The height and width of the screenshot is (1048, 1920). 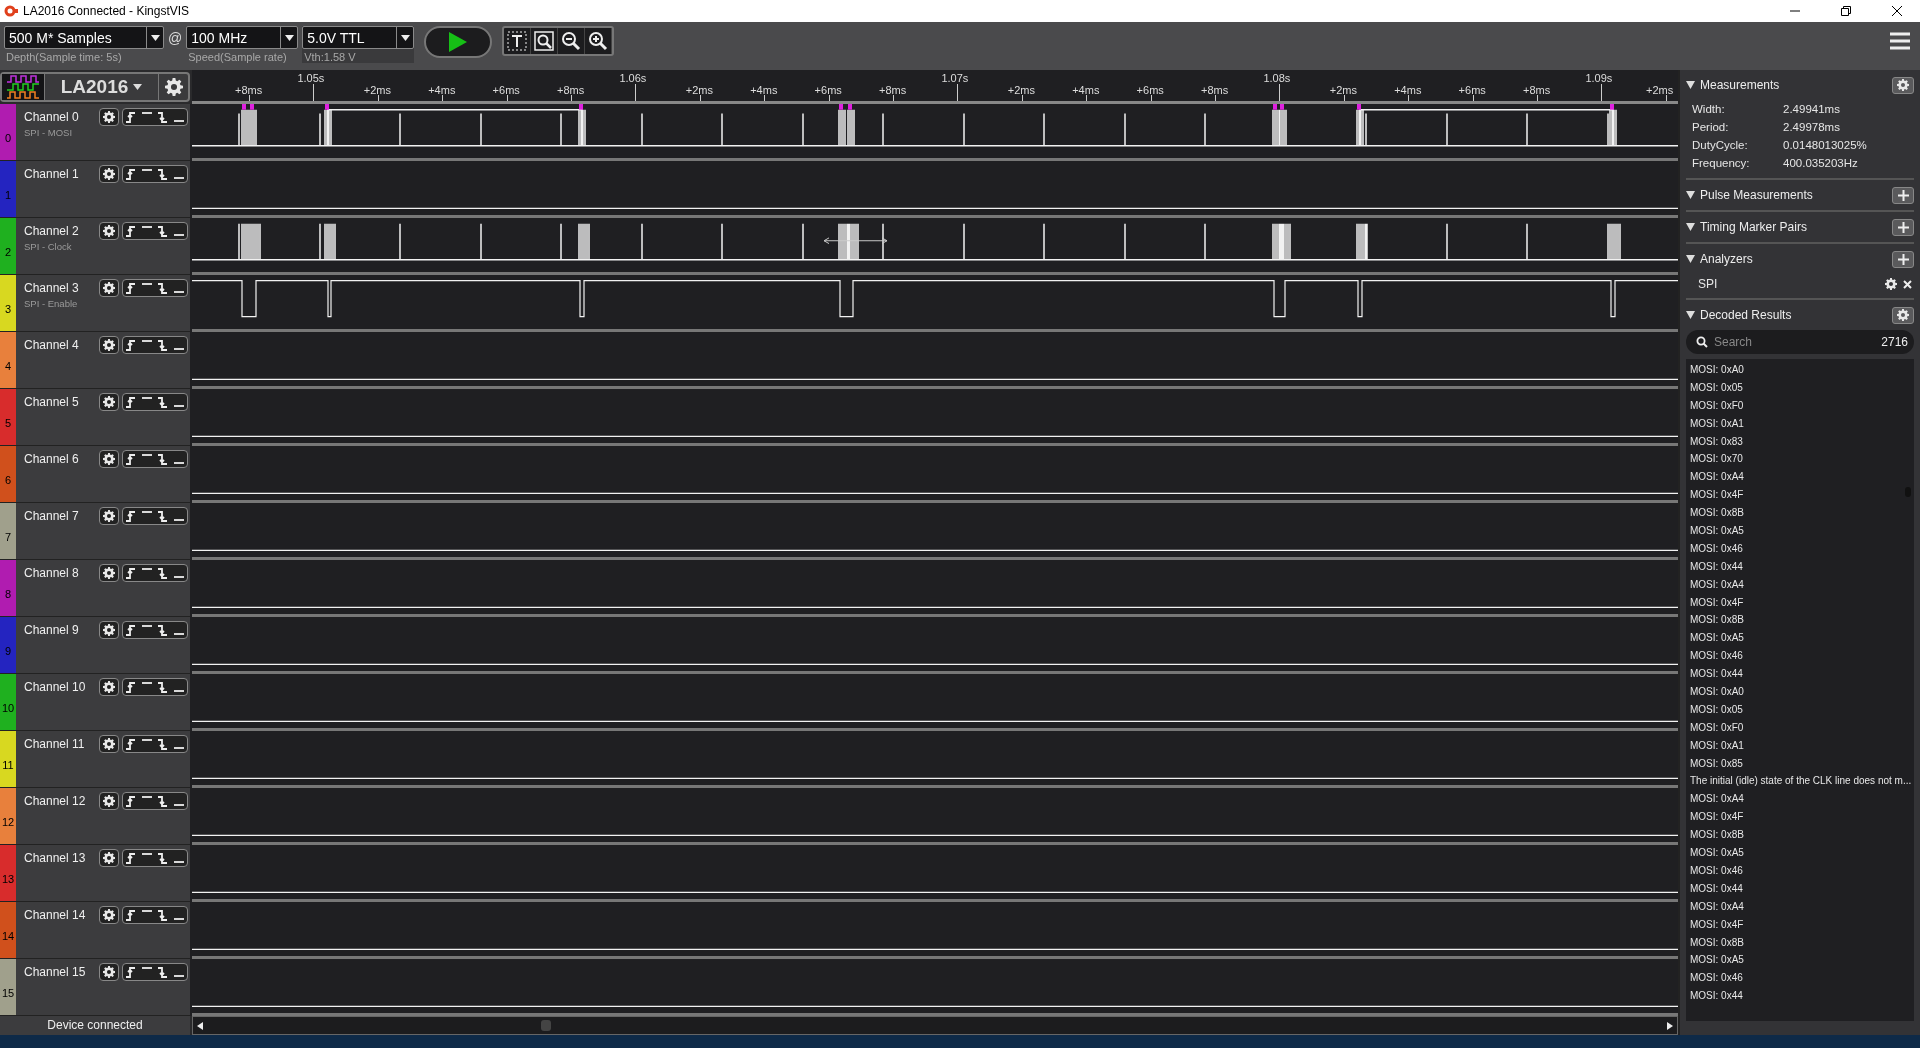 What do you see at coordinates (8, 708) in the screenshot?
I see `channel-number: 10` at bounding box center [8, 708].